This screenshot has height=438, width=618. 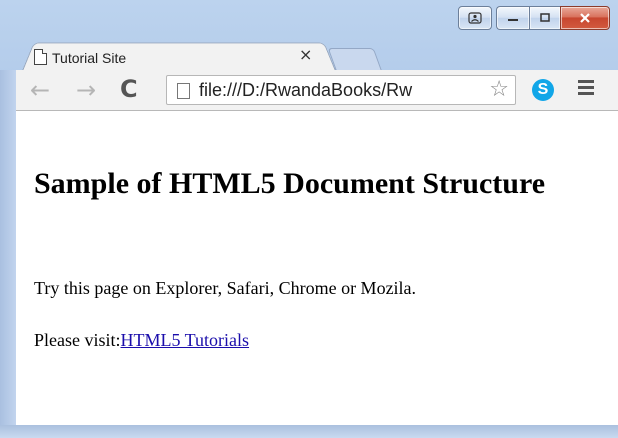 What do you see at coordinates (89, 58) in the screenshot?
I see `tab-title: Tutorial Site` at bounding box center [89, 58].